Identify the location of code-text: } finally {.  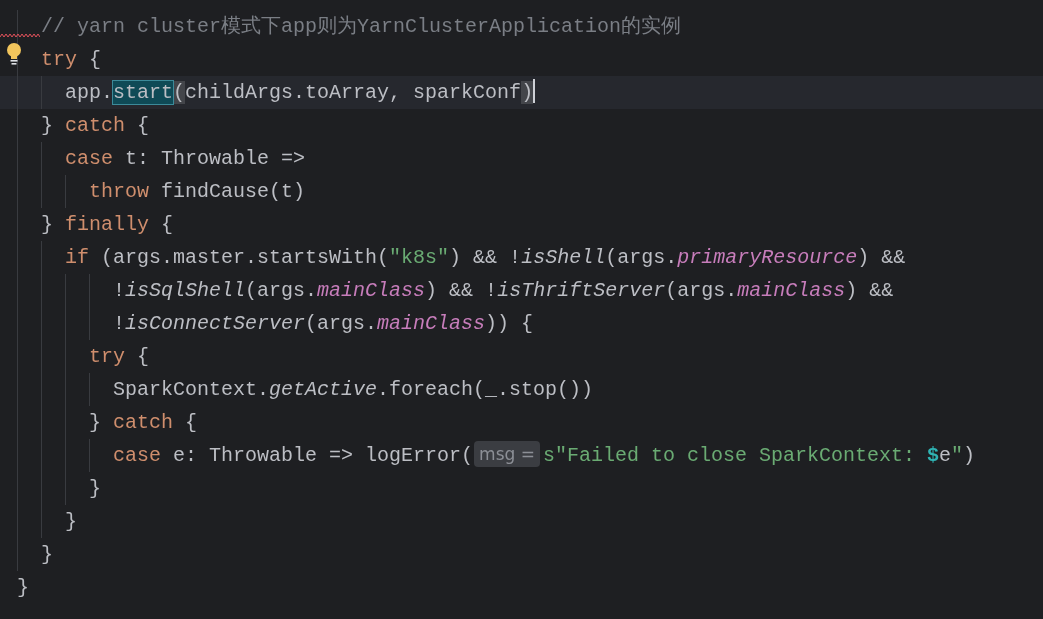
(107, 224).